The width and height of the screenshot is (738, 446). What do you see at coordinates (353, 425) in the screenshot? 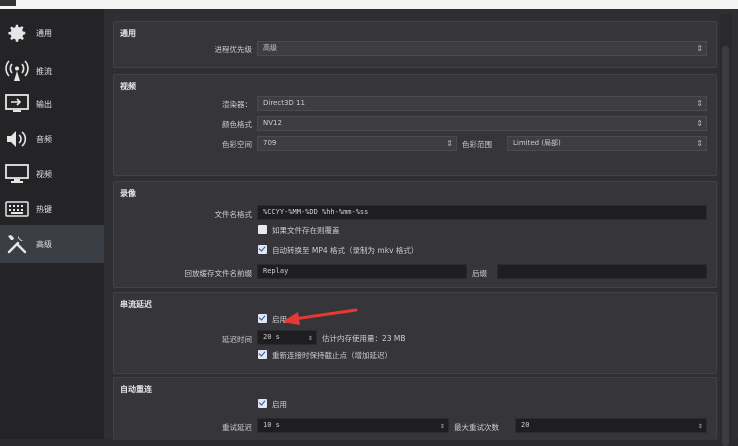
I see `retry-delay-spinbox: 10 s ⇕` at bounding box center [353, 425].